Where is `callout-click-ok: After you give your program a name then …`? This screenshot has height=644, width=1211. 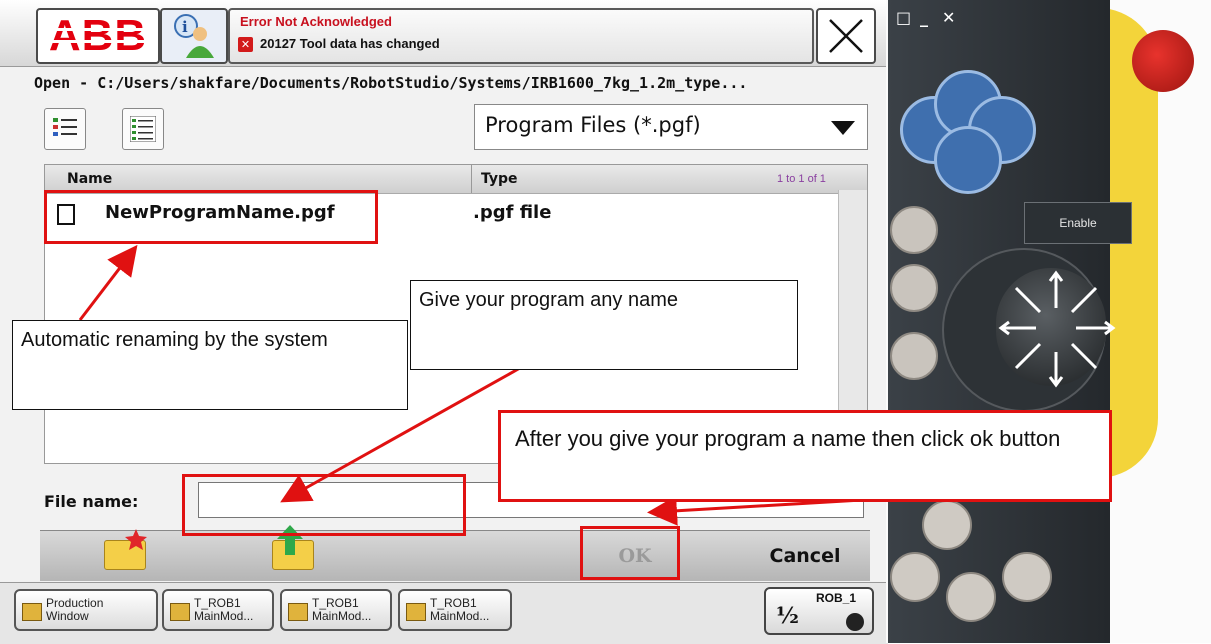
callout-click-ok: After you give your program a name then … is located at coordinates (805, 456).